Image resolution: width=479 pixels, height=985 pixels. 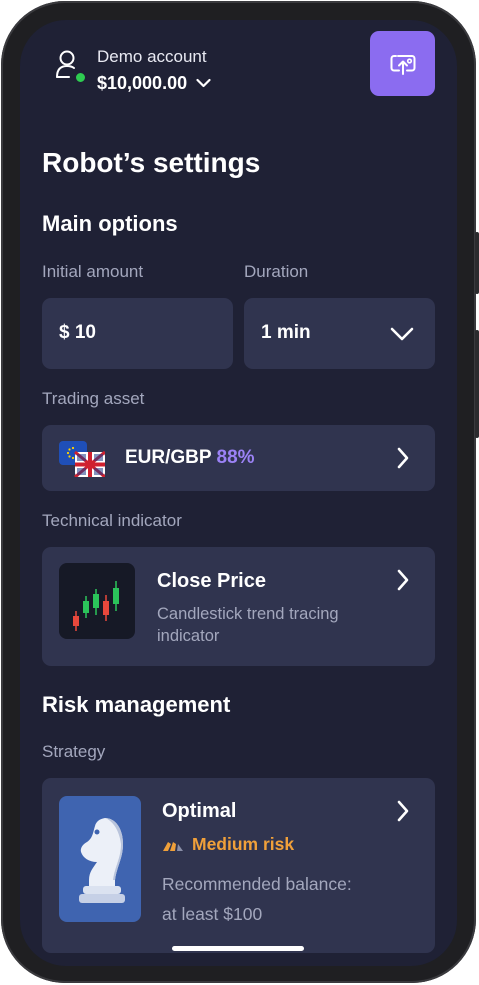 I want to click on asset-payout-percent: 88%, so click(x=235, y=457).